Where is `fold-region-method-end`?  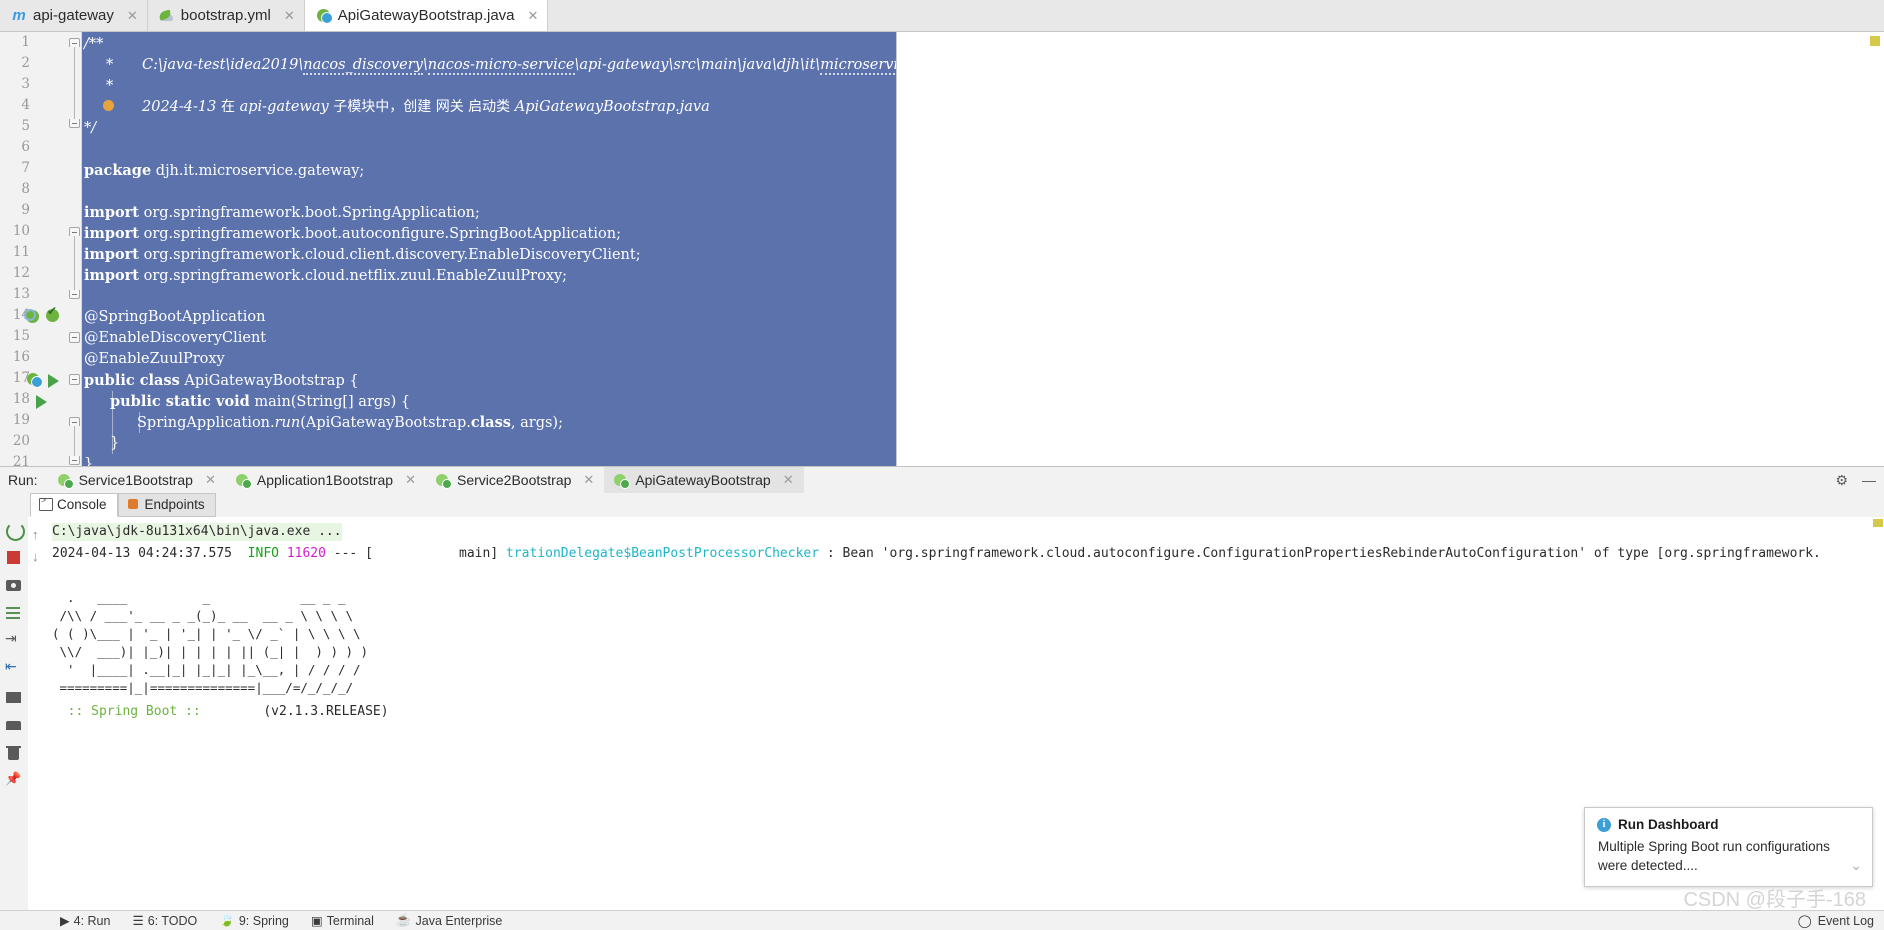
fold-region-method-end is located at coordinates (74, 460).